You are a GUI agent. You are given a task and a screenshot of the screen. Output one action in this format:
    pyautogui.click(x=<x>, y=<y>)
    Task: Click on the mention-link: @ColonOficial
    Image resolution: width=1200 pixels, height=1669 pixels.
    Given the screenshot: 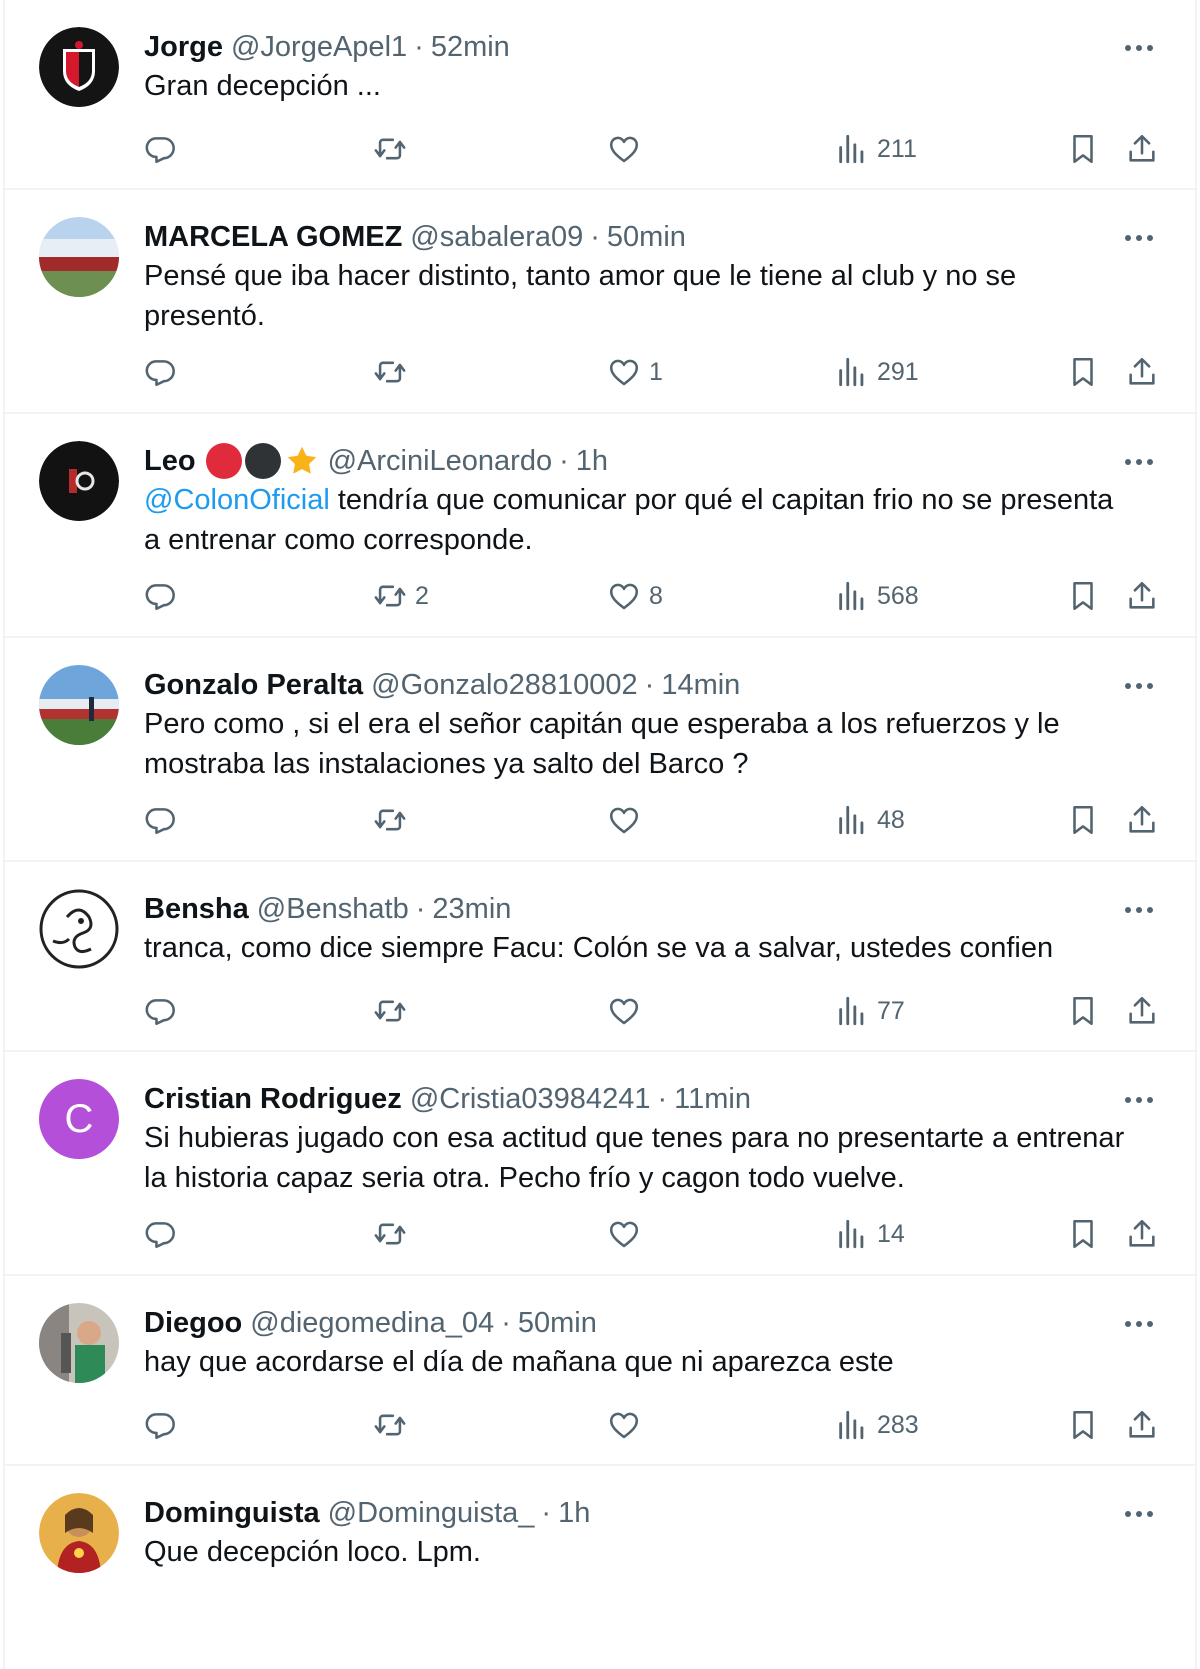 What is the action you would take?
    pyautogui.click(x=237, y=500)
    